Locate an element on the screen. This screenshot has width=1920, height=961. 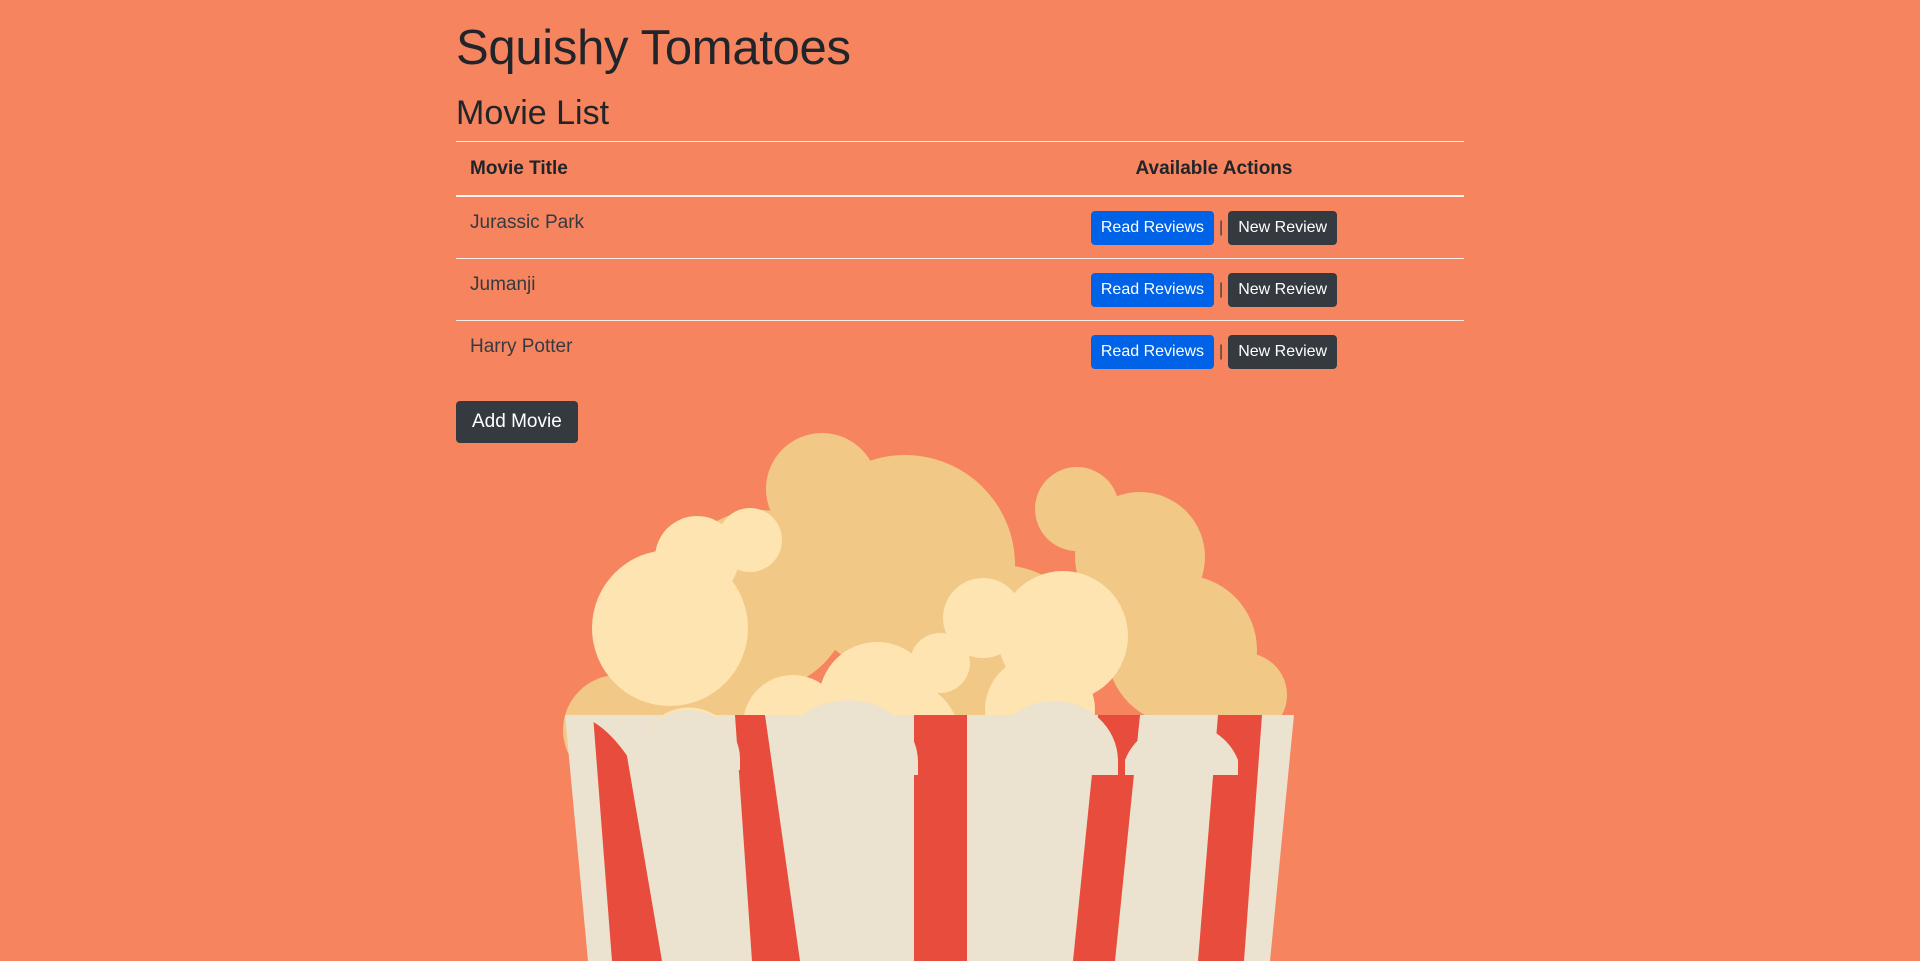
table-row: Jurassic Park Read Reviews | New Review is located at coordinates (960, 227).